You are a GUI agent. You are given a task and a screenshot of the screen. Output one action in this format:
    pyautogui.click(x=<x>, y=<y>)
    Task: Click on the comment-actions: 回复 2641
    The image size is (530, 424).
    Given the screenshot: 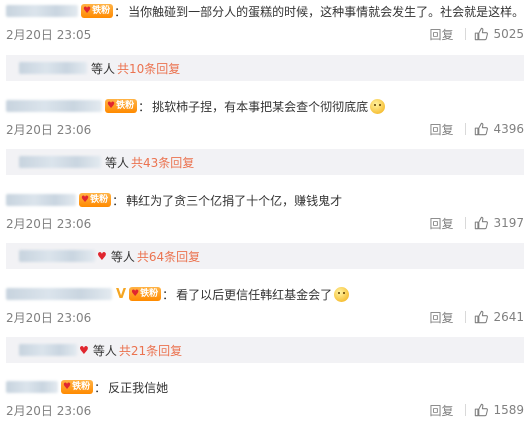 What is the action you would take?
    pyautogui.click(x=476, y=317)
    